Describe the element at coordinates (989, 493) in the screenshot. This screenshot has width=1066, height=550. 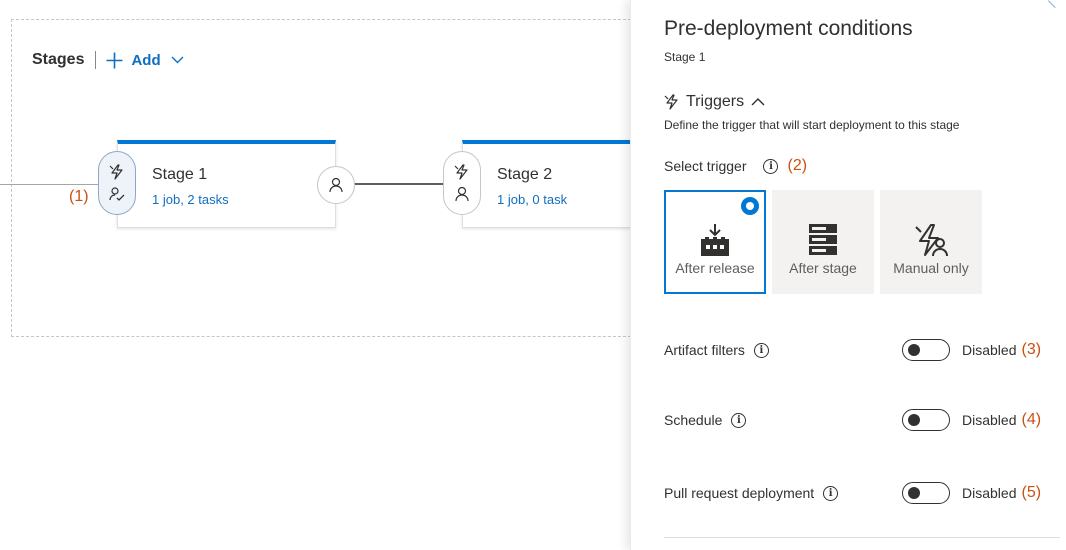
I see `pull-request-deployment-state: Disabled` at that location.